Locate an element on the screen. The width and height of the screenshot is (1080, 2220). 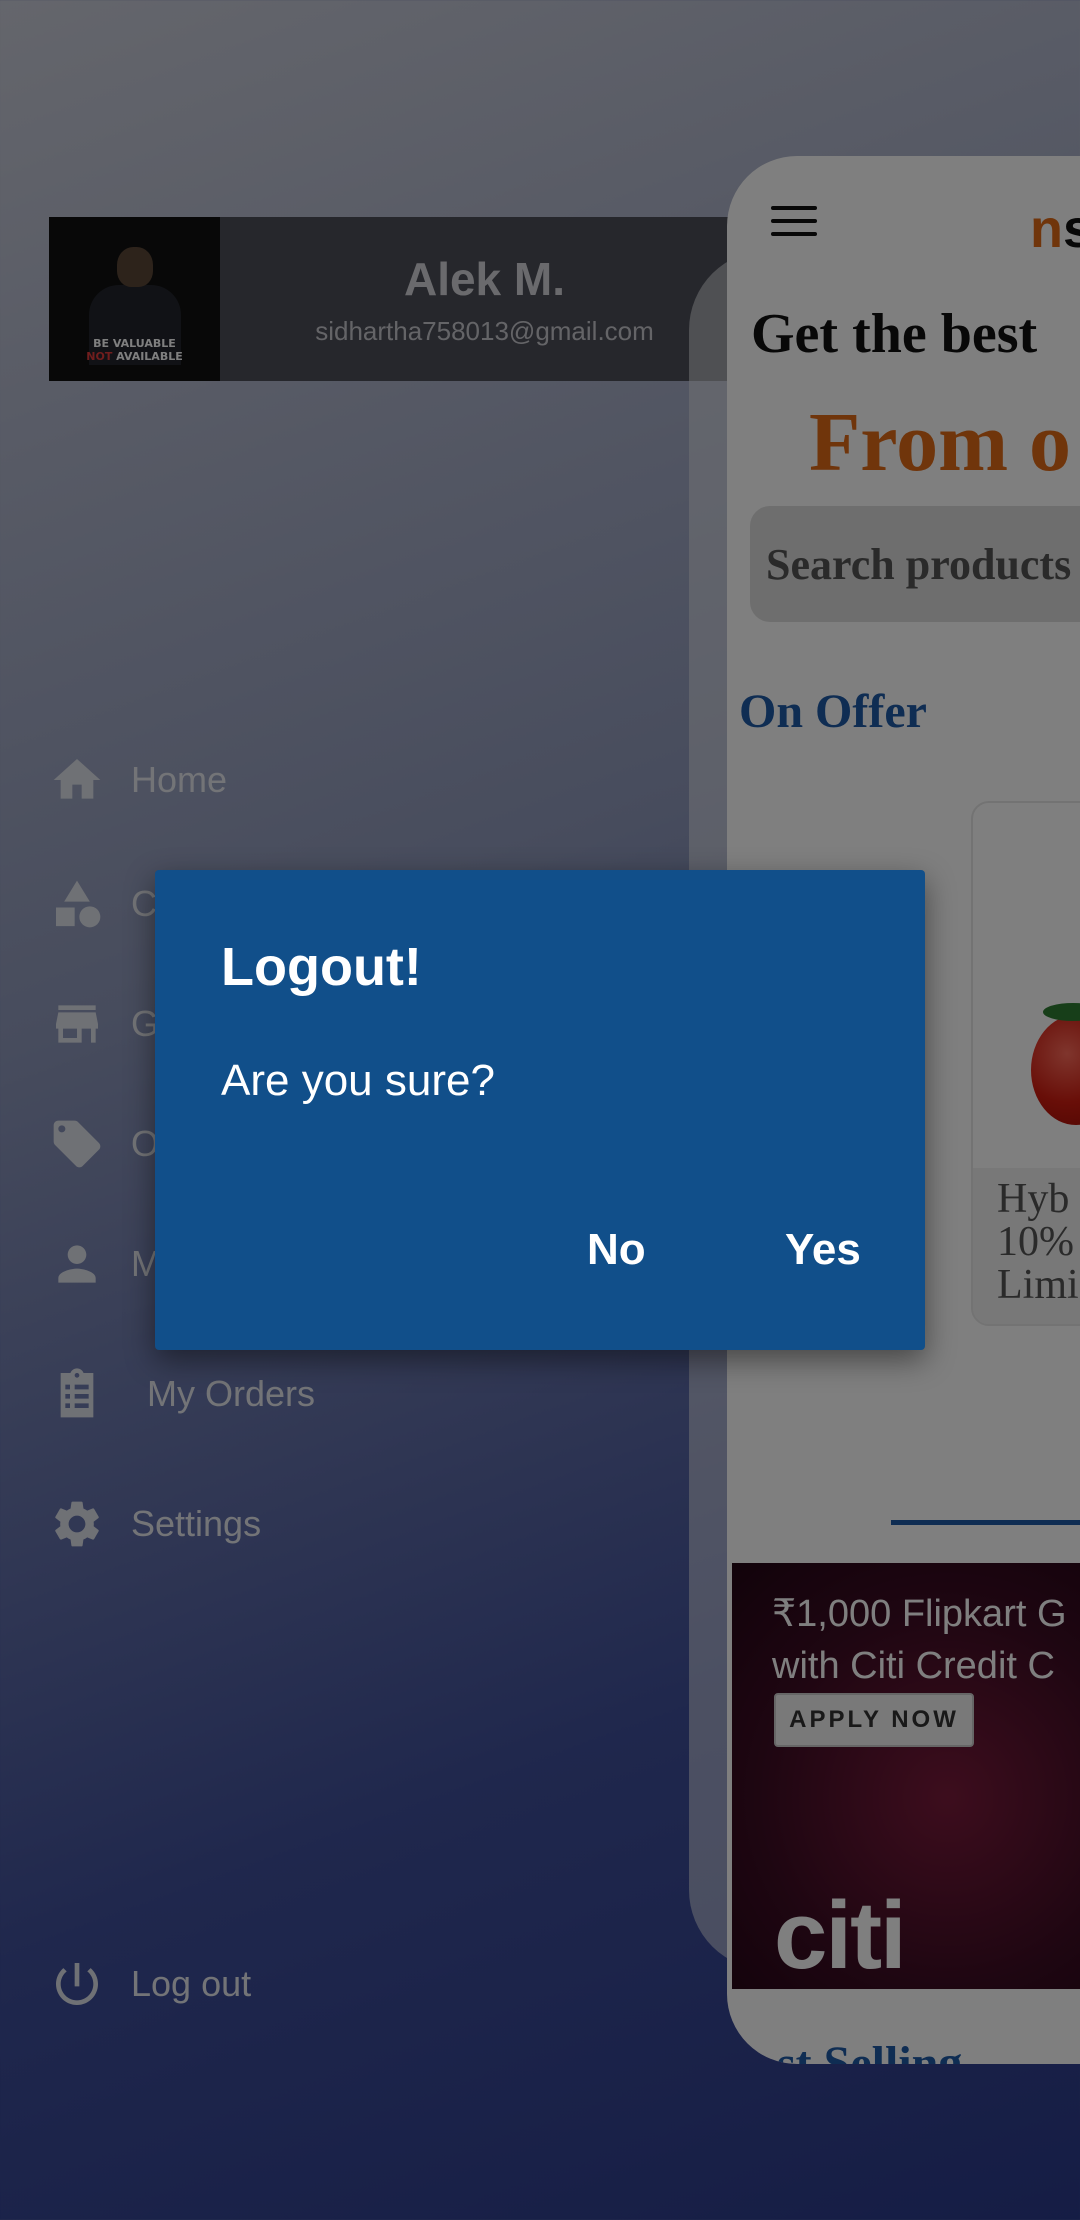
no-button: No is located at coordinates (616, 1250).